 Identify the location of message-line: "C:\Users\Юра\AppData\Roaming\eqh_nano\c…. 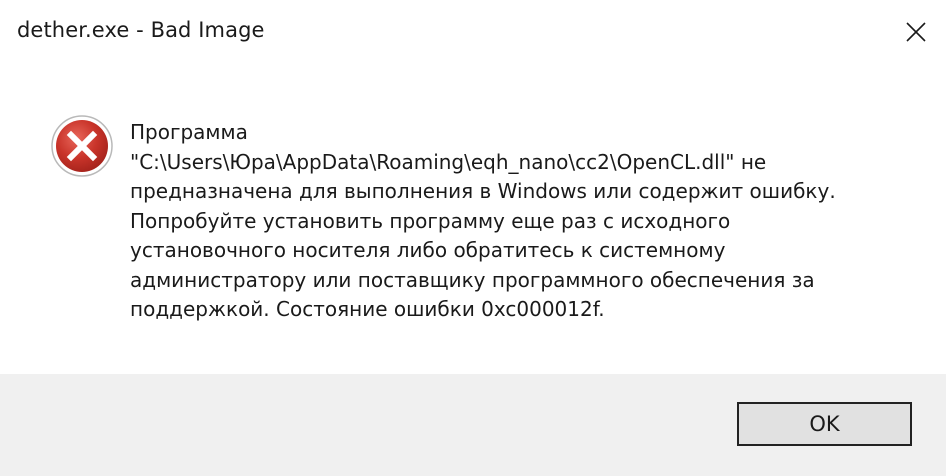
(448, 161).